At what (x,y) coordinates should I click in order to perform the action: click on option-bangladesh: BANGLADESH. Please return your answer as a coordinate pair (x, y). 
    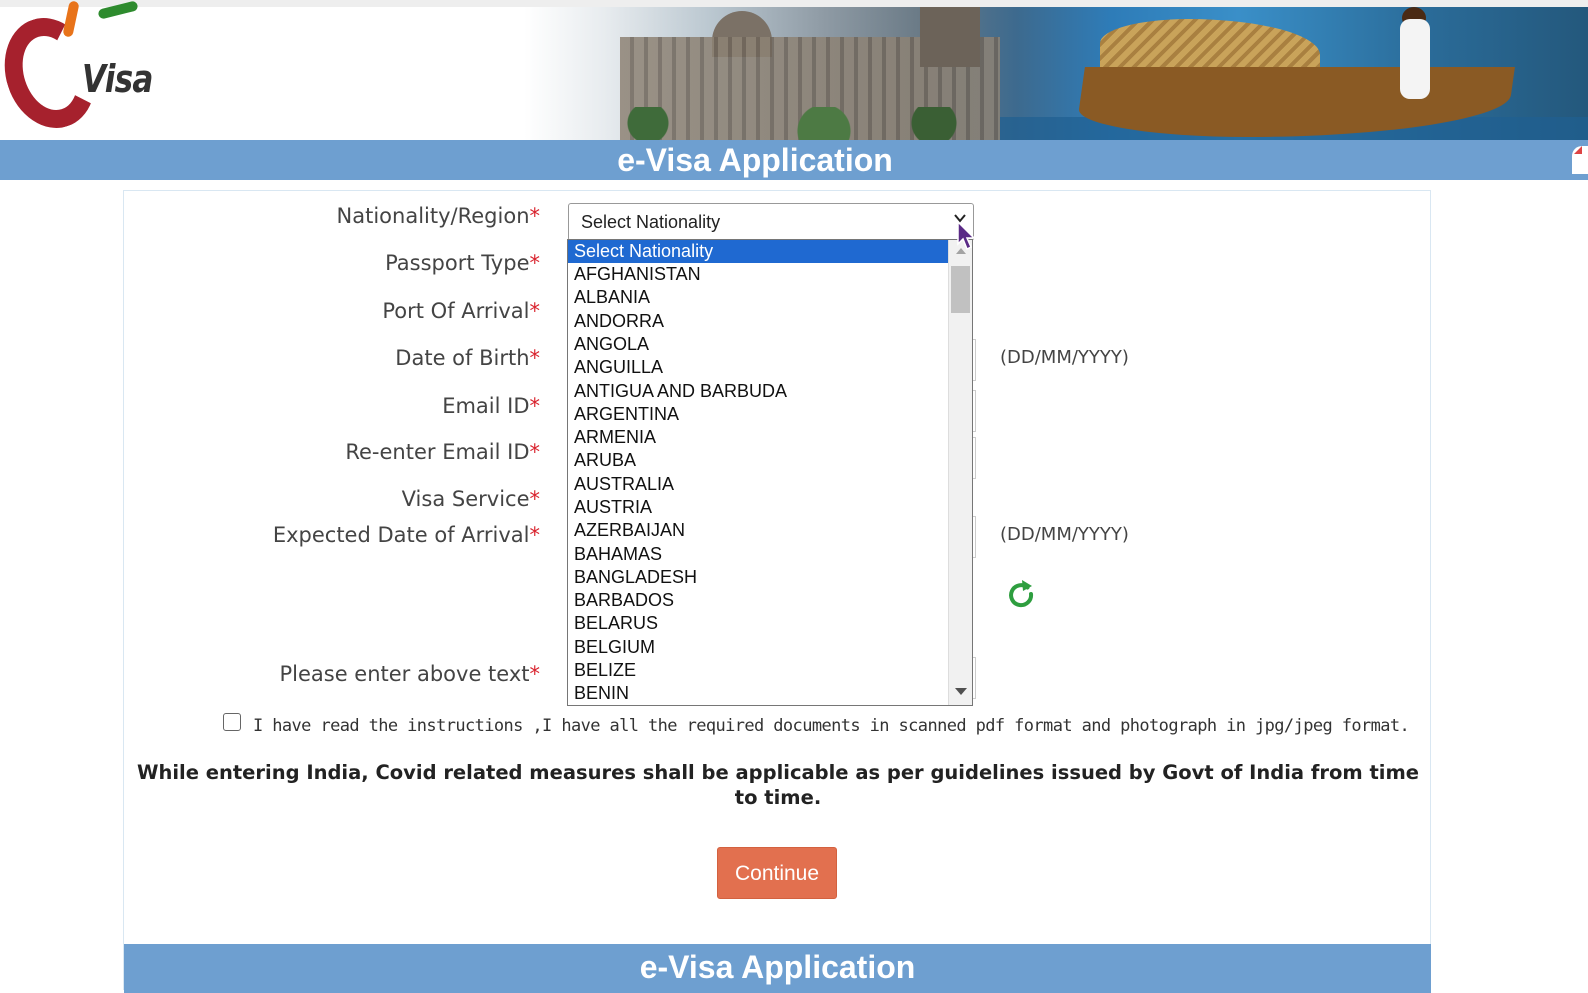
    Looking at the image, I should click on (758, 577).